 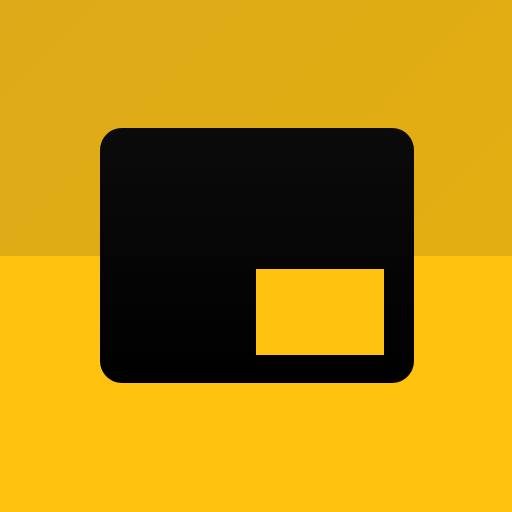 What do you see at coordinates (320, 312) in the screenshot?
I see `inset-window-icon` at bounding box center [320, 312].